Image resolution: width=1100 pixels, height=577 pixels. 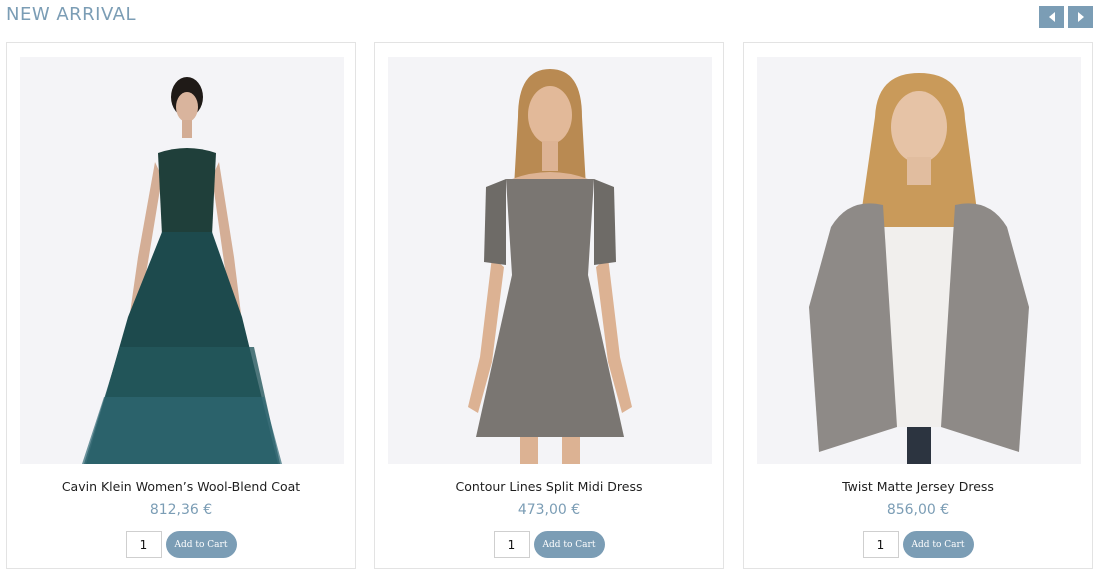 What do you see at coordinates (1066, 17) in the screenshot?
I see `carousel-nav` at bounding box center [1066, 17].